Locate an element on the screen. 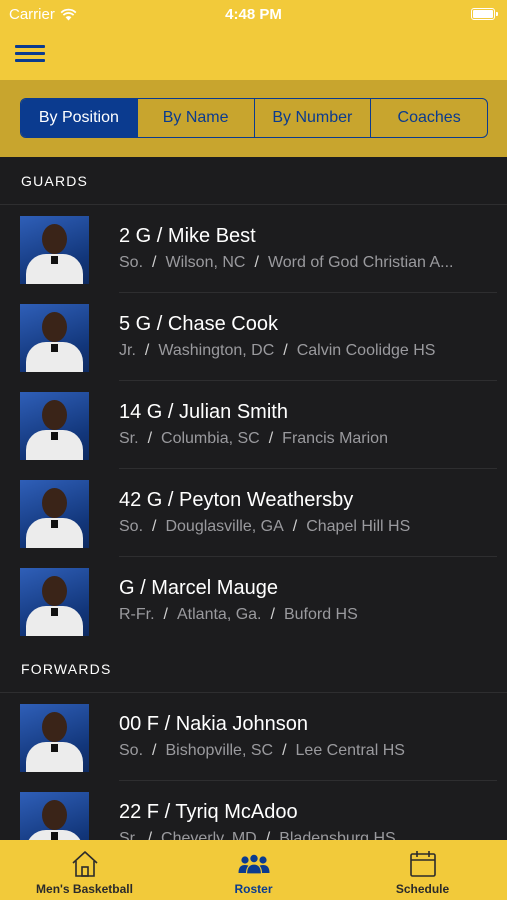 The image size is (507, 900). tab-bar: Men's Basketball Roster Schedule is located at coordinates (253, 870).